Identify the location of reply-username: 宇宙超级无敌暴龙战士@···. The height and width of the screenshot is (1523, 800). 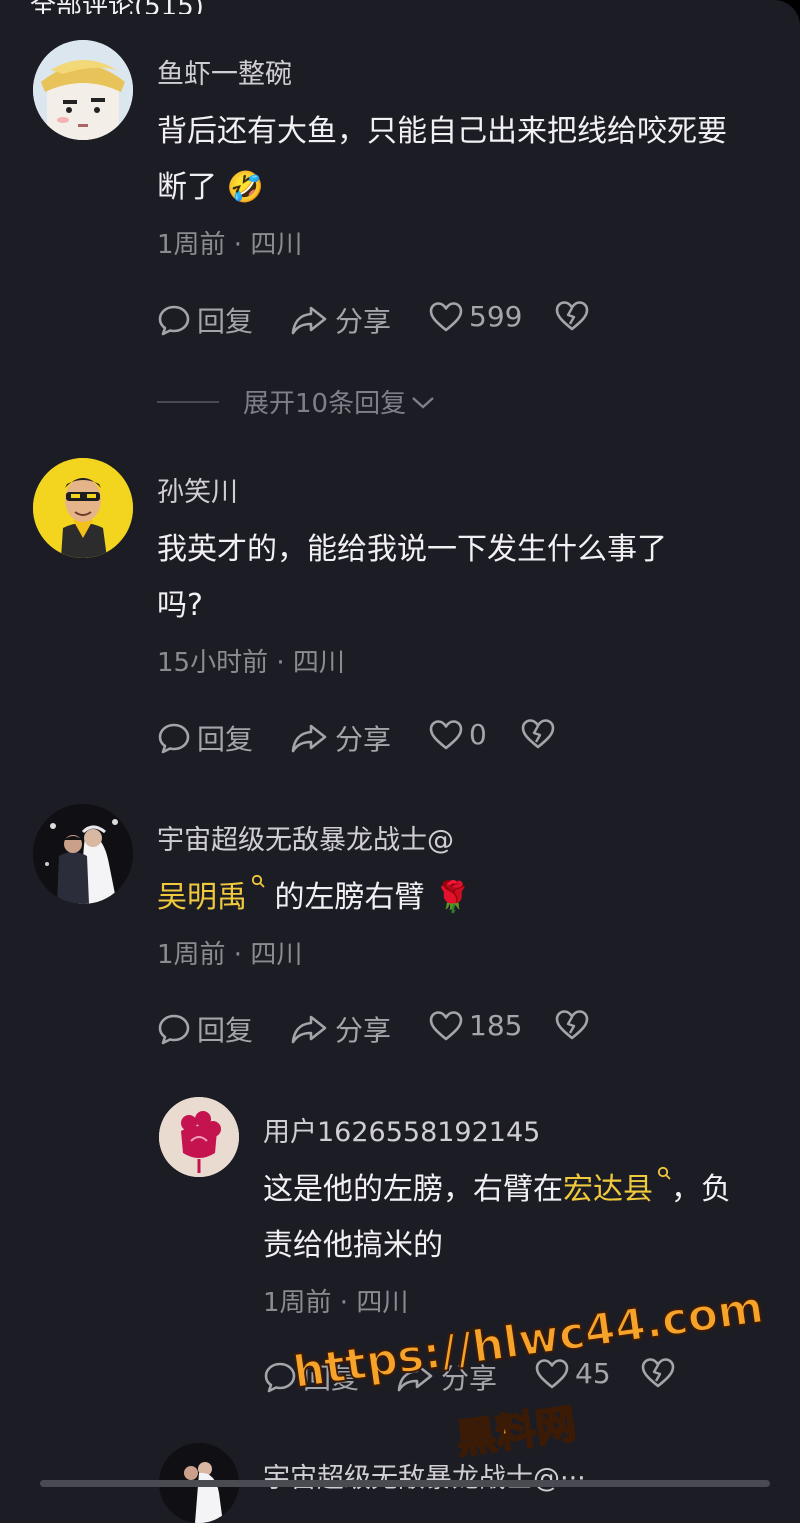
(424, 1475).